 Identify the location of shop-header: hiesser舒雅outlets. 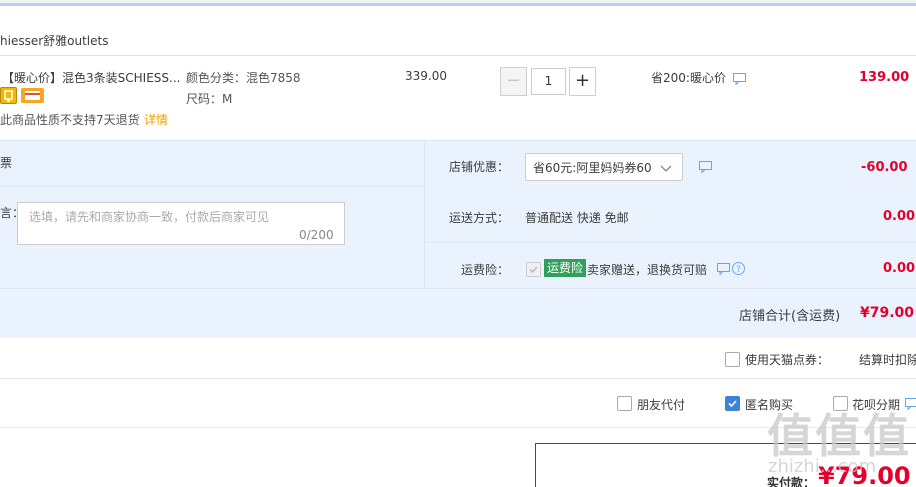
(458, 41).